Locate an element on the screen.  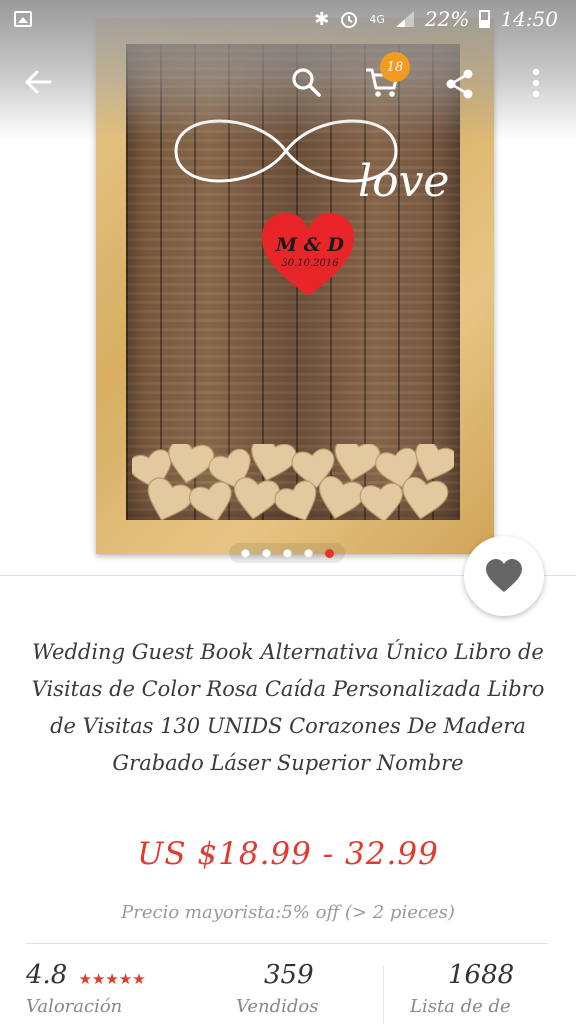
heart-initials: M & D is located at coordinates (310, 245).